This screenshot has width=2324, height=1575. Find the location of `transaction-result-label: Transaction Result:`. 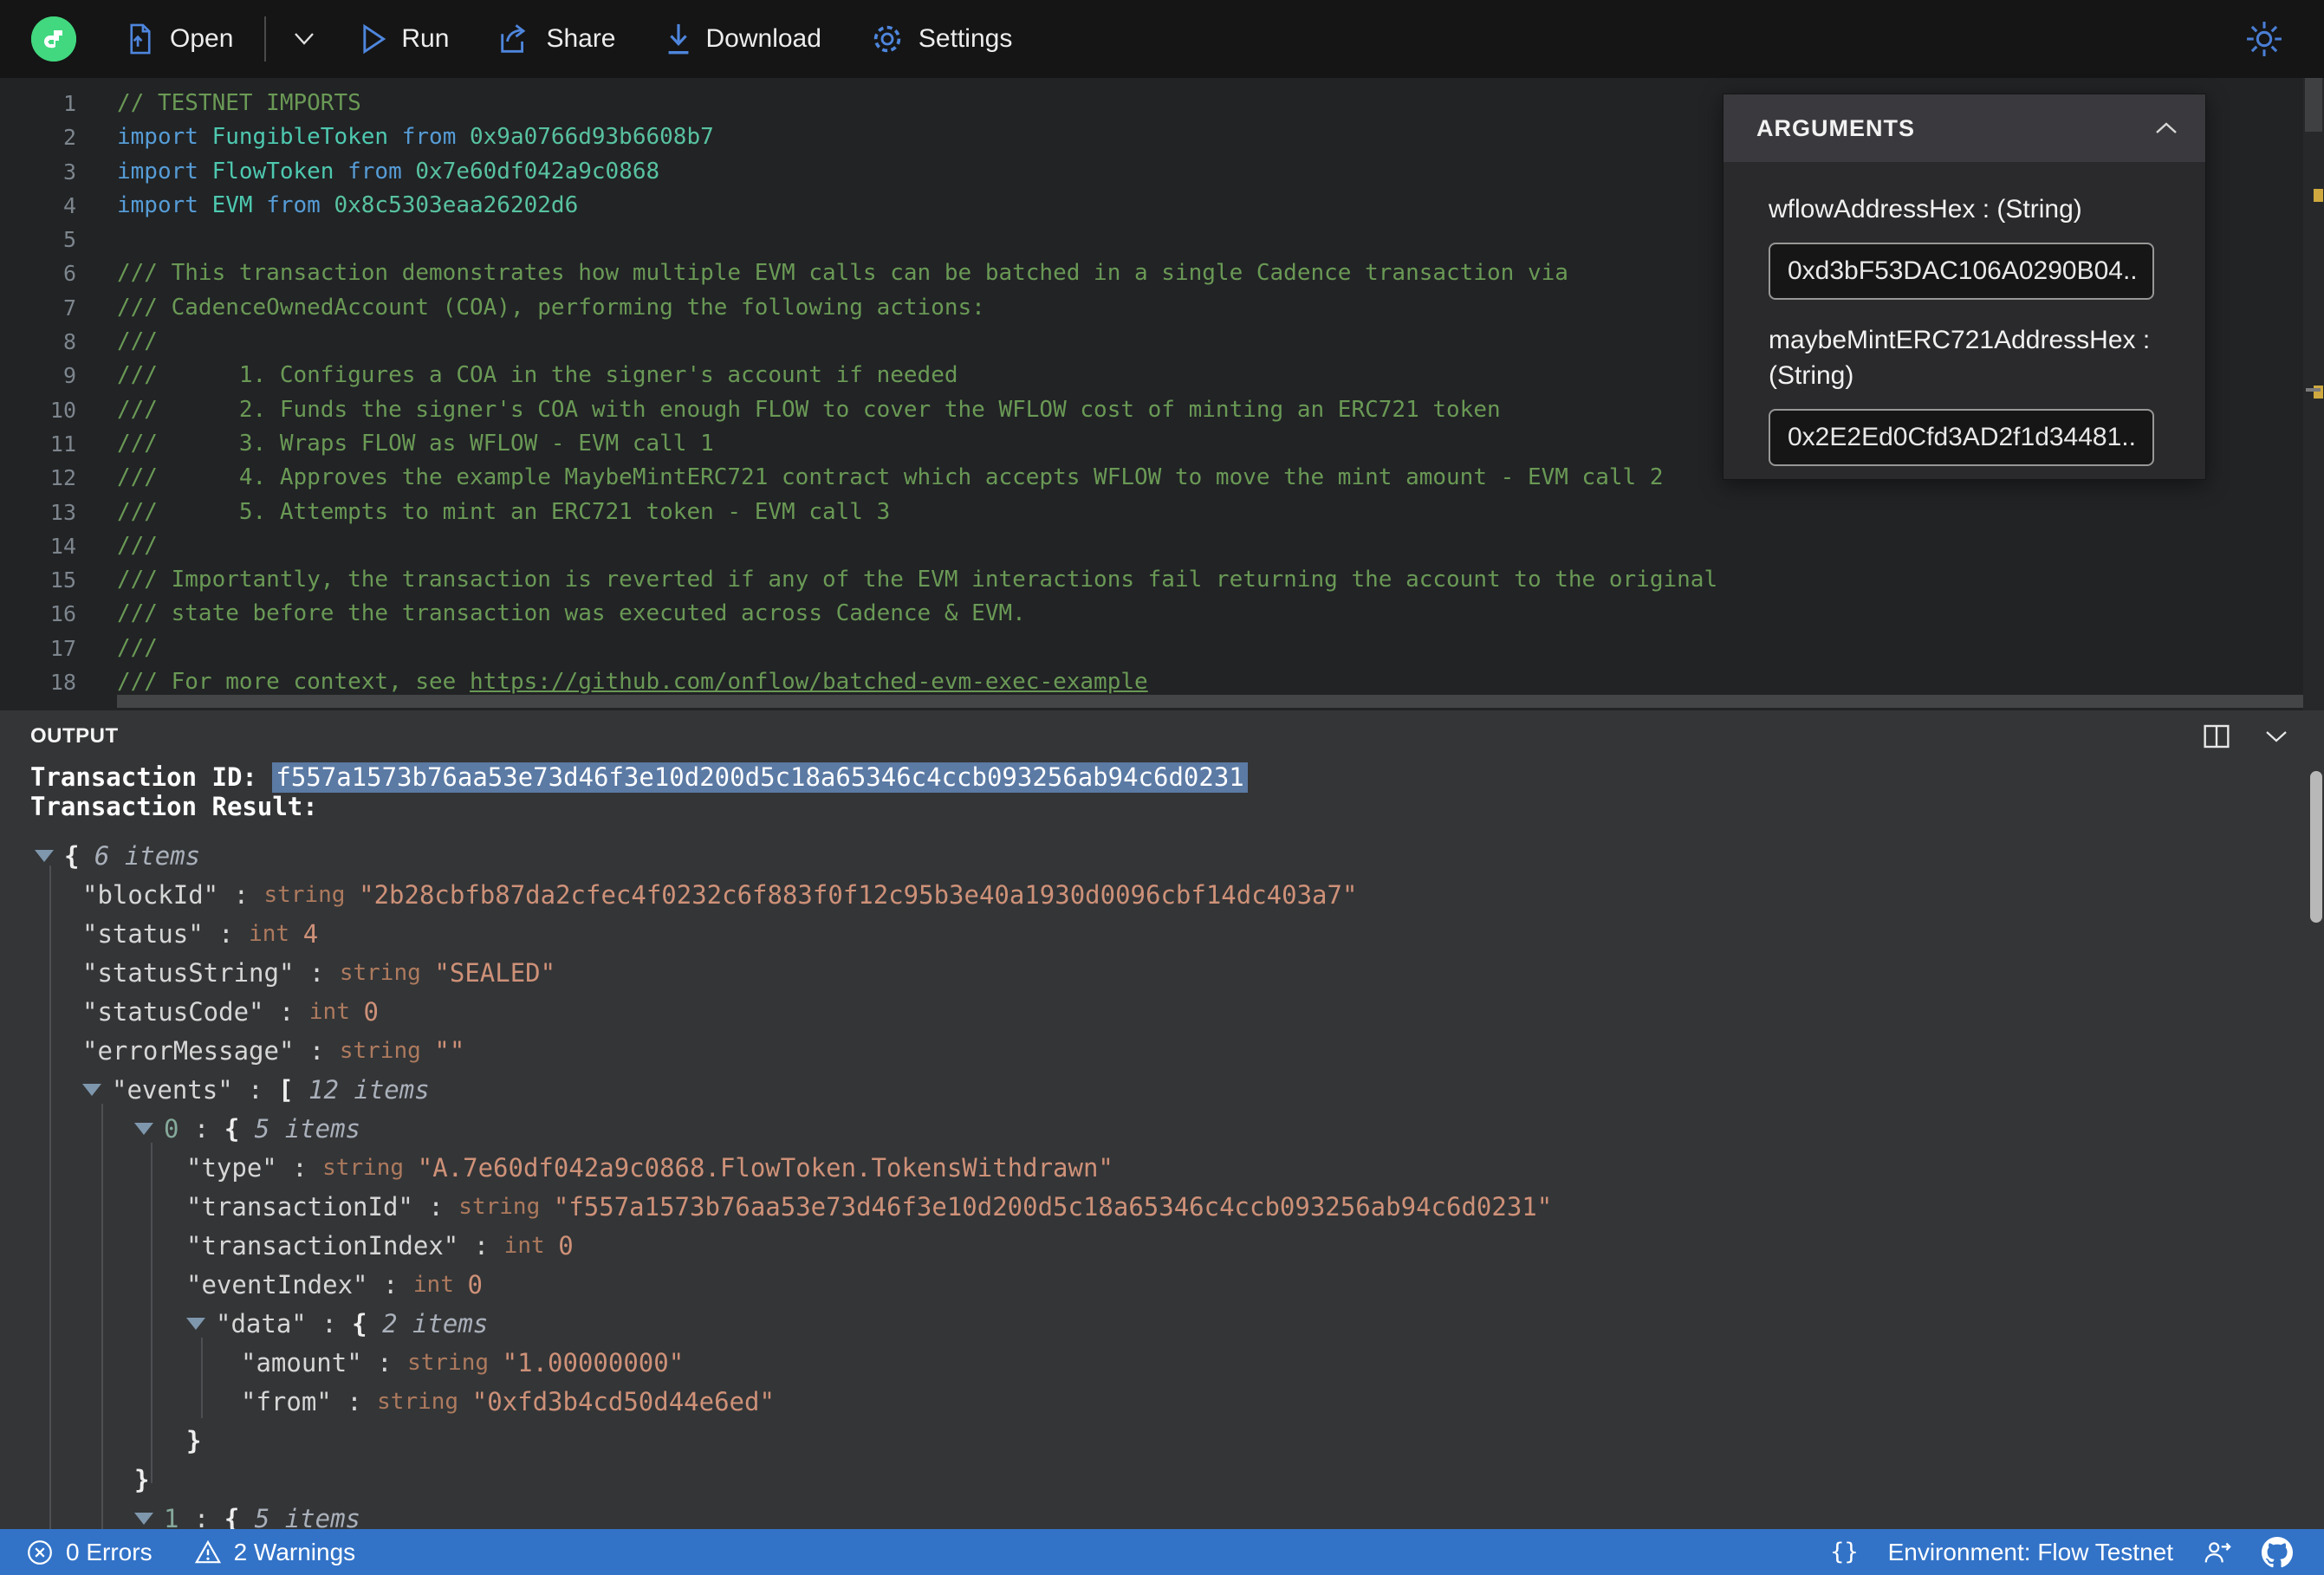

transaction-result-label: Transaction Result: is located at coordinates (174, 807).